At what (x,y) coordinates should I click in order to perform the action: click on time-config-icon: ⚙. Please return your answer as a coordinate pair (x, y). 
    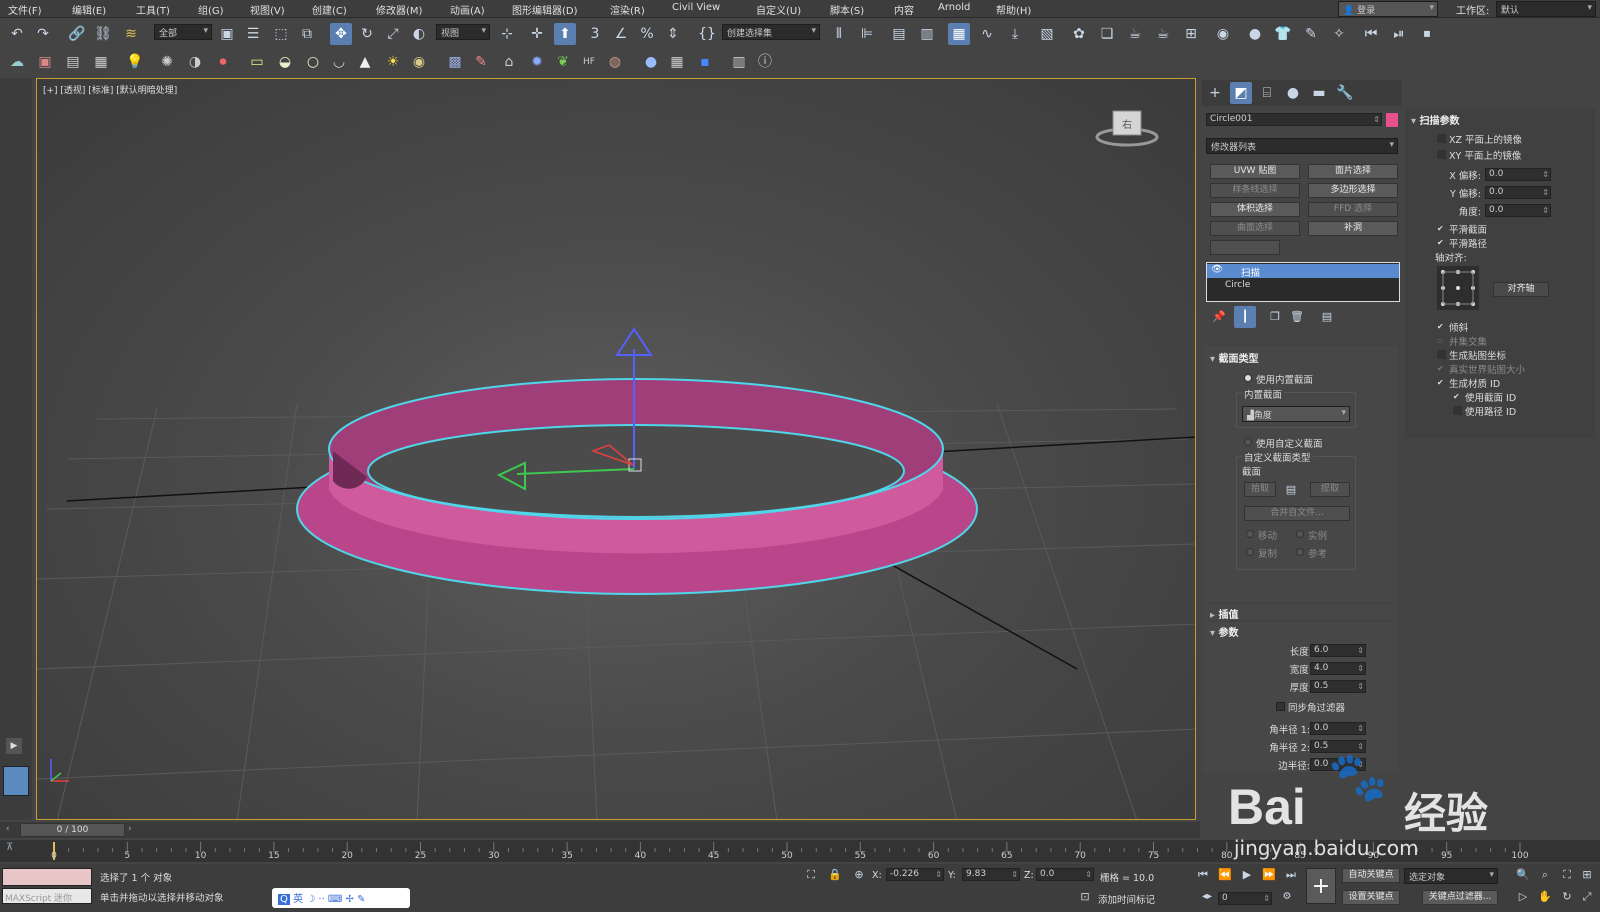
    Looking at the image, I should click on (1287, 897).